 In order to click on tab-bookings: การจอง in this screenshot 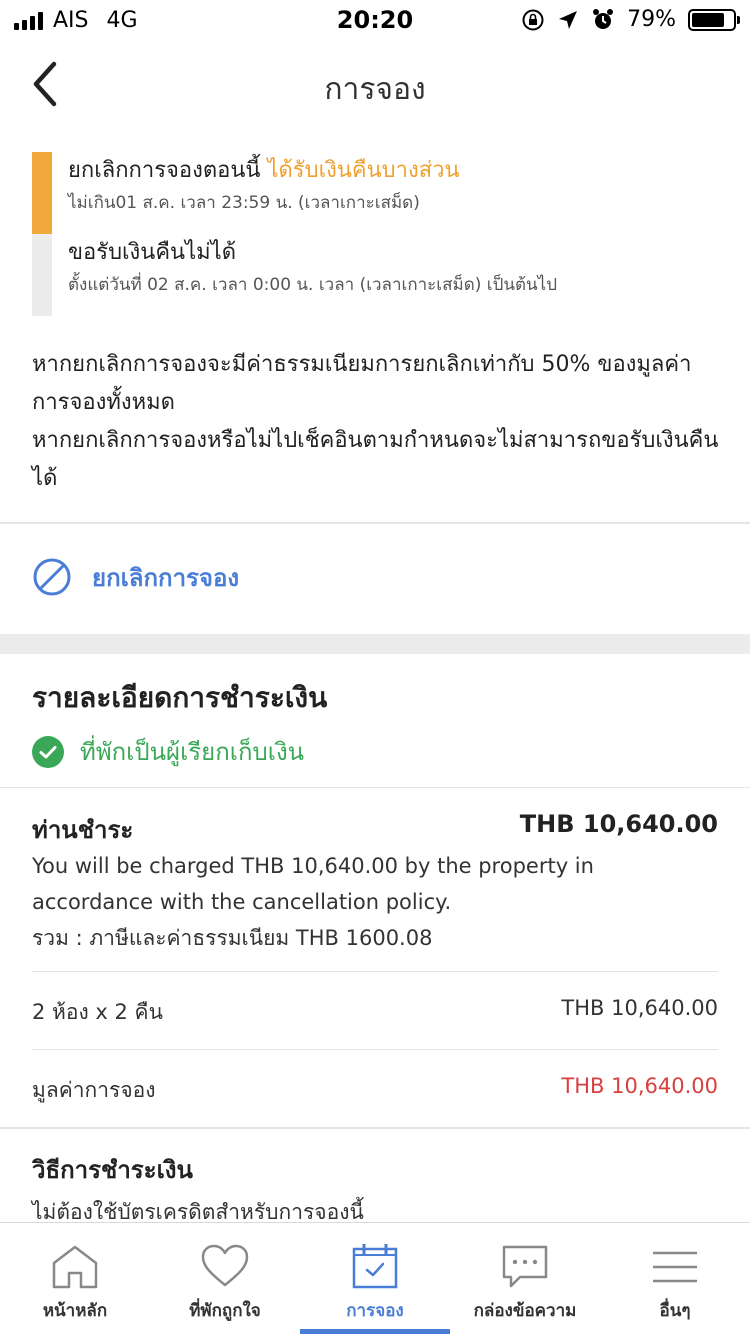, I will do `click(375, 1278)`.